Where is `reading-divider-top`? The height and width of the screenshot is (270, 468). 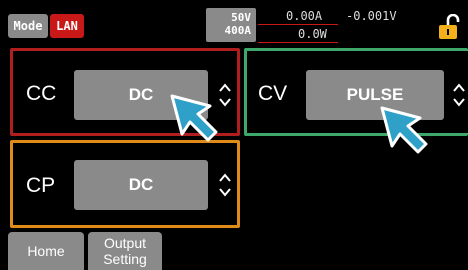 reading-divider-top is located at coordinates (298, 24).